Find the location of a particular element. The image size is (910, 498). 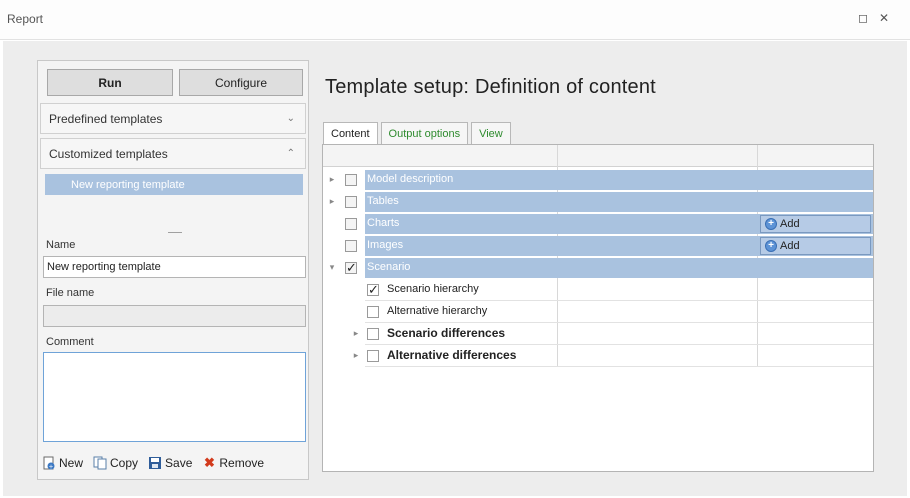

template-list-item: New reporting template is located at coordinates (174, 184).